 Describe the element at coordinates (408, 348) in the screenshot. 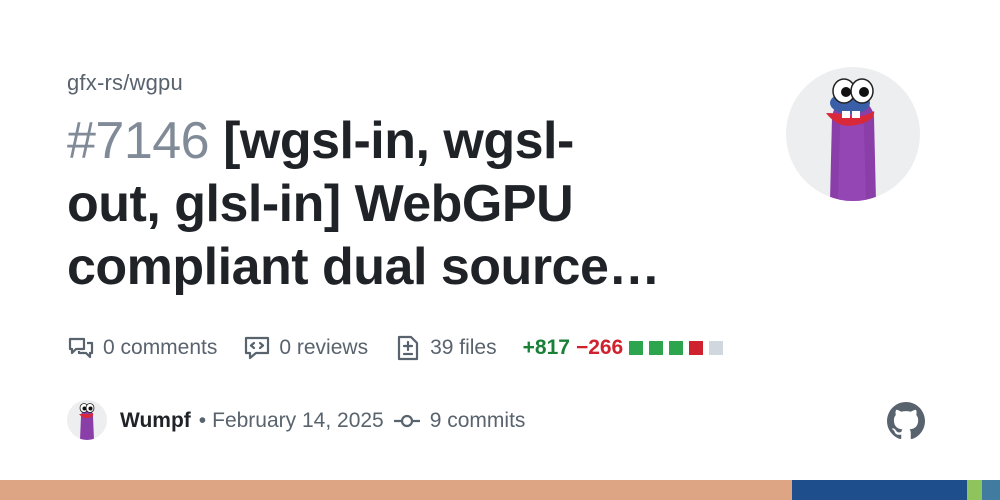

I see `file-diff-icon` at that location.